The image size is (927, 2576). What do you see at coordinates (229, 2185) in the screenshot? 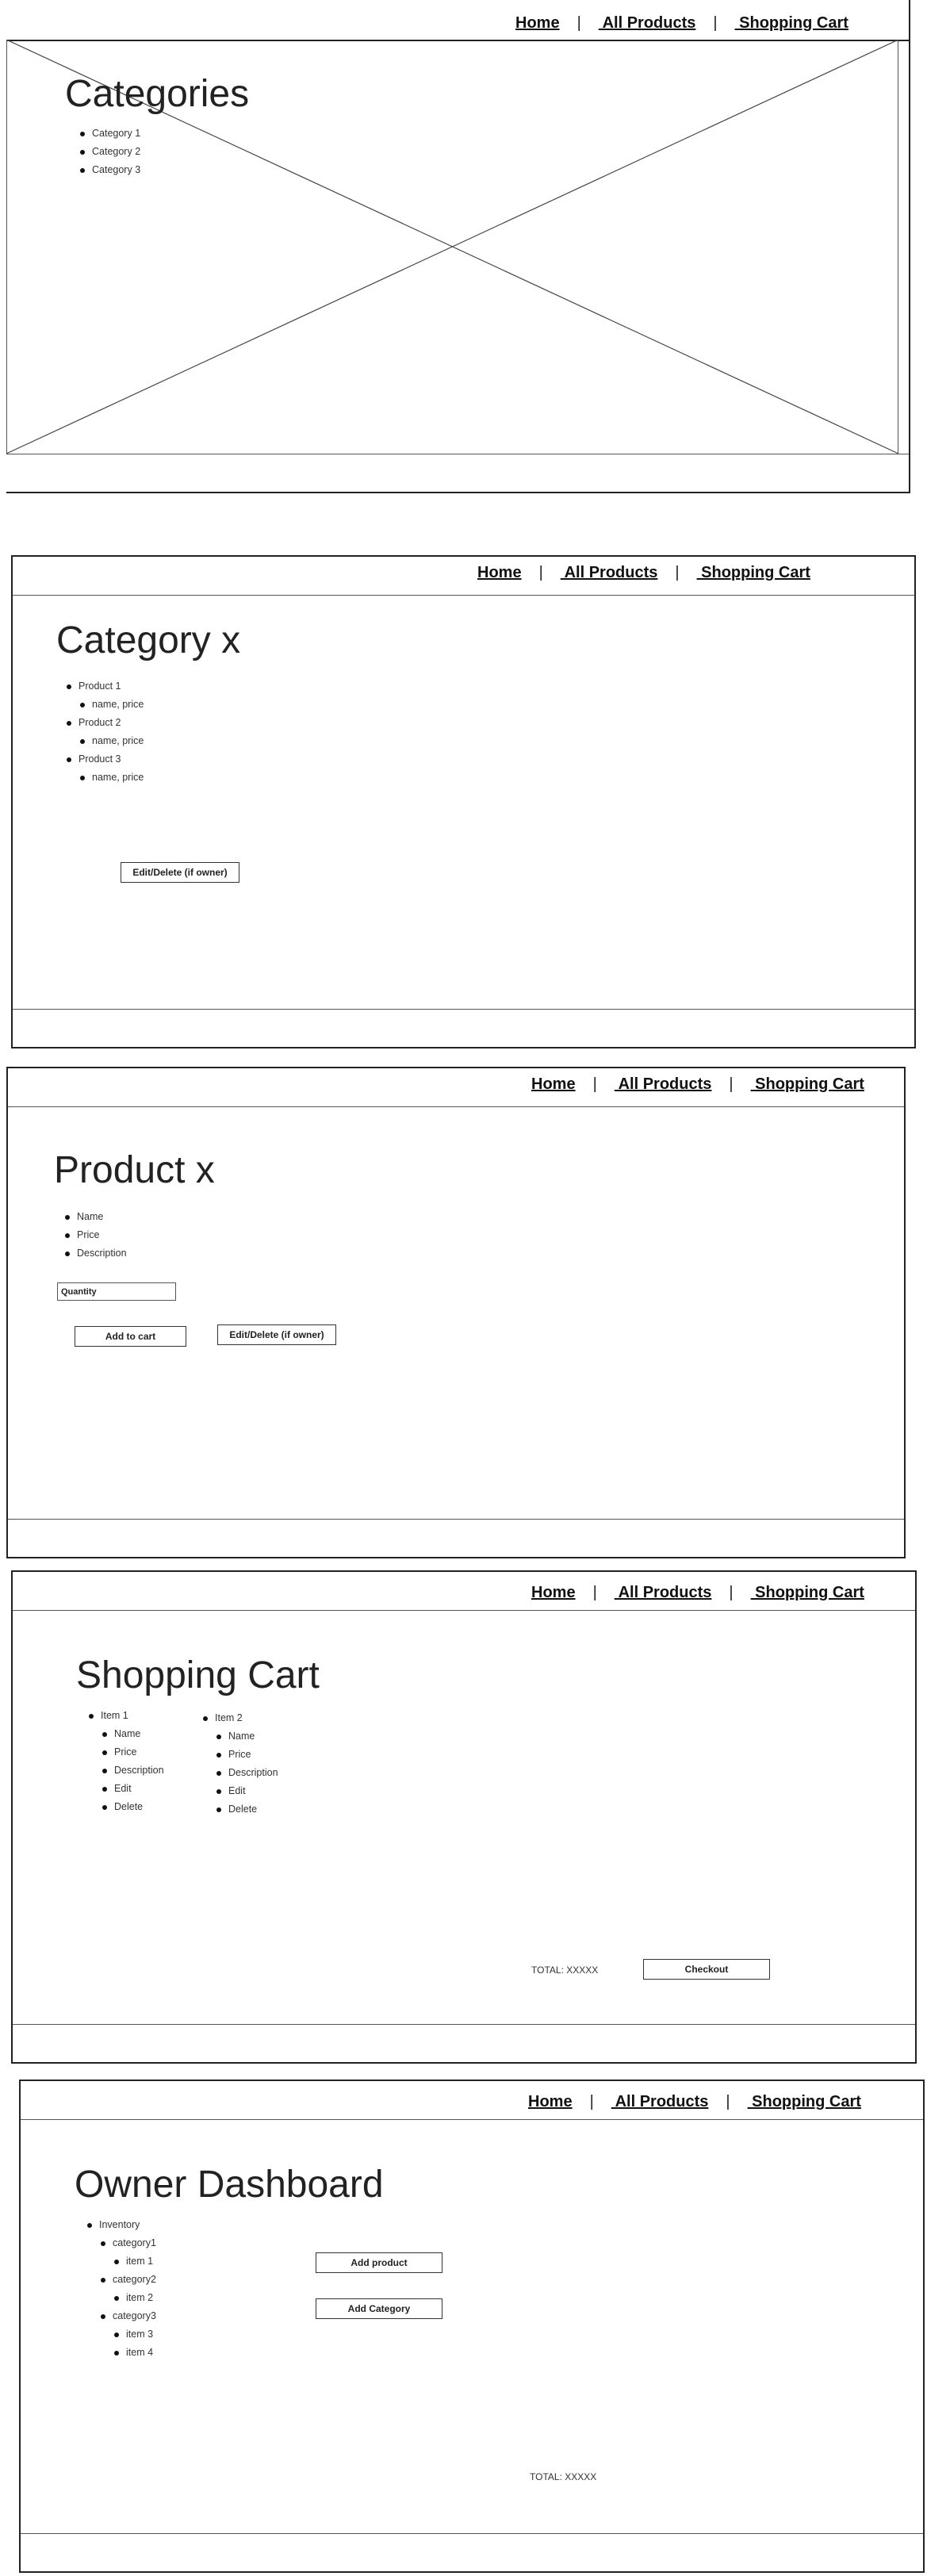
I see `page-title: Owner Dashboard` at bounding box center [229, 2185].